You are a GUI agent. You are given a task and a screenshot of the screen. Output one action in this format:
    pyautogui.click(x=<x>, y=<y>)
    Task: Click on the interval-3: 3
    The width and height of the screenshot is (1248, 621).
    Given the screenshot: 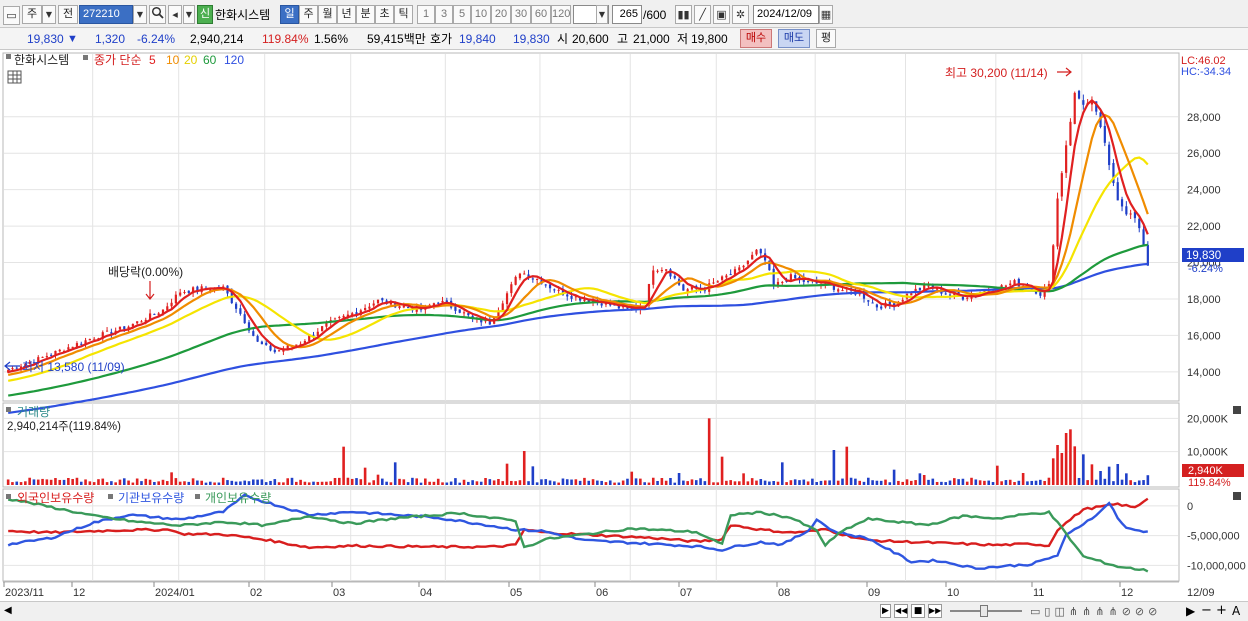 What is the action you would take?
    pyautogui.click(x=444, y=14)
    